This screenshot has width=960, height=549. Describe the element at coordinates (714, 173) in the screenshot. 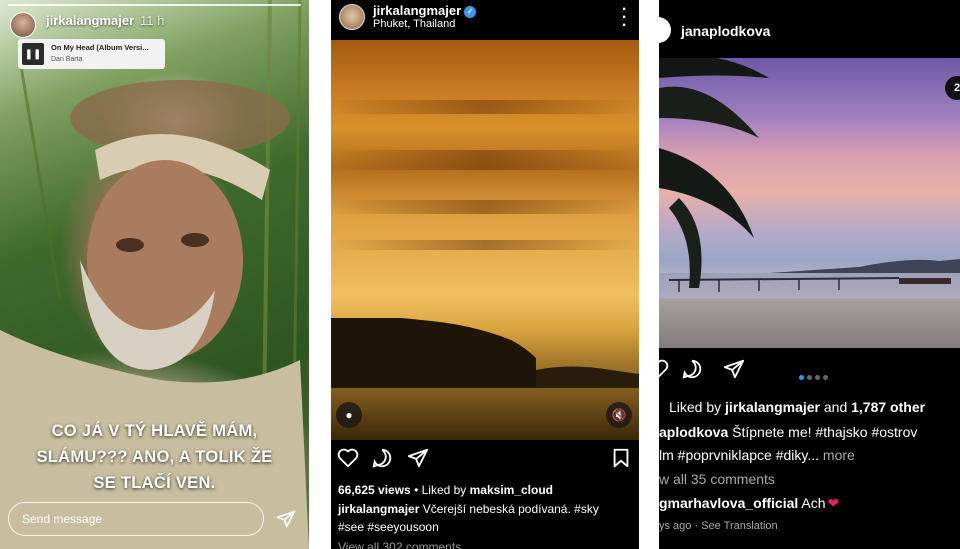

I see `palm-leaves` at that location.